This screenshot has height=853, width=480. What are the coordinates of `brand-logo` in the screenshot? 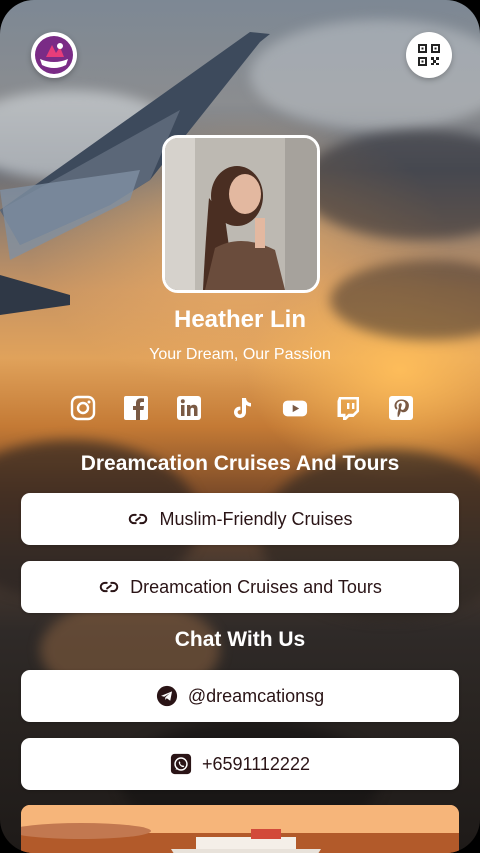 It's located at (54, 55).